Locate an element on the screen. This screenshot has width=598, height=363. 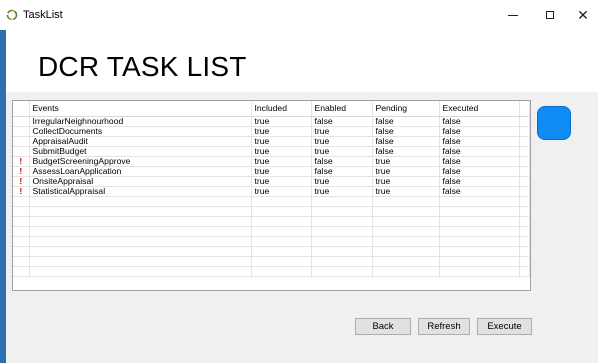
table-row: AppraisalAudit true true false false is located at coordinates (271, 141).